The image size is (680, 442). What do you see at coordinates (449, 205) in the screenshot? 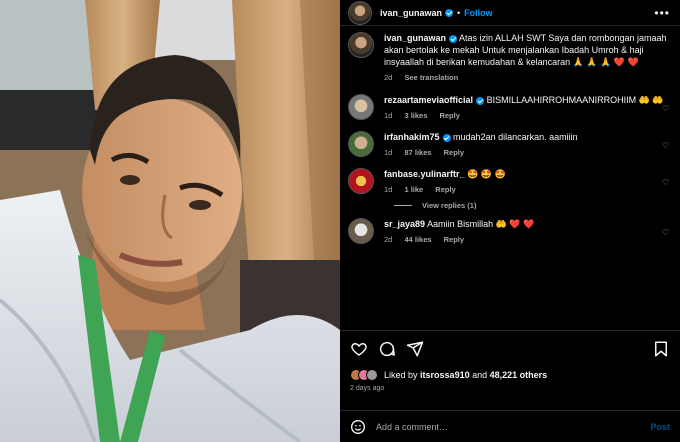
I see `view-replies-label: View replies (1)` at bounding box center [449, 205].